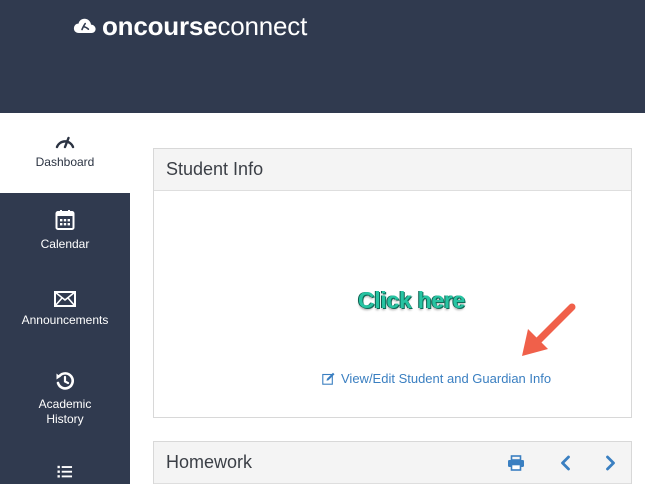  I want to click on brand-logo: oncourseconnect, so click(189, 26).